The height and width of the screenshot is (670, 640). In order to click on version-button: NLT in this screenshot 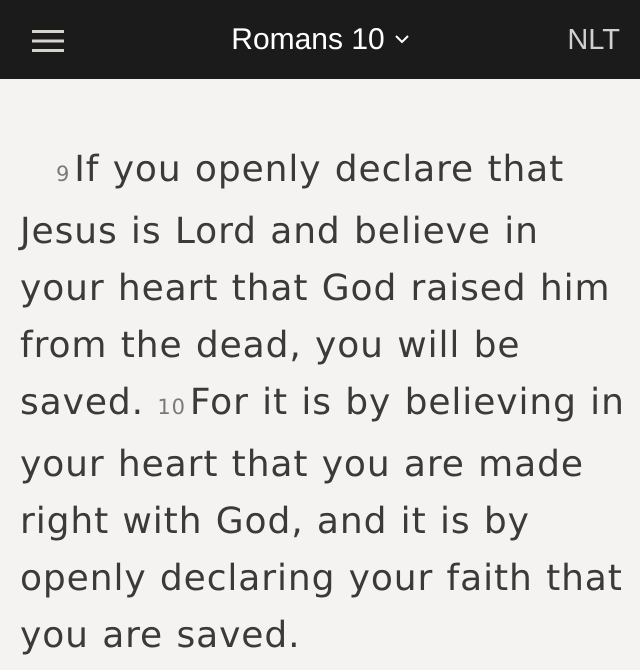, I will do `click(593, 40)`.